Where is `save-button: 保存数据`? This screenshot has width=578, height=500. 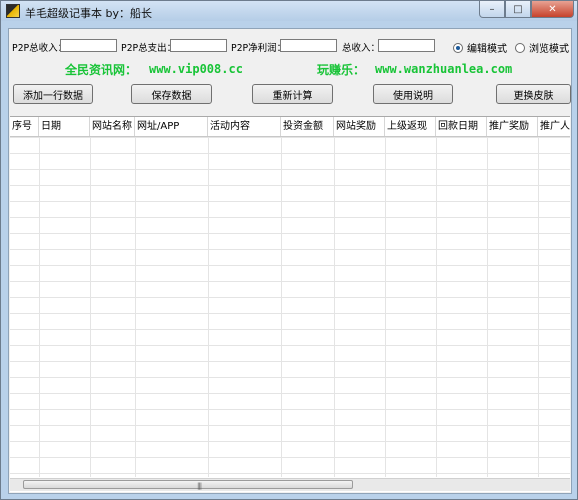
save-button: 保存数据 is located at coordinates (171, 94).